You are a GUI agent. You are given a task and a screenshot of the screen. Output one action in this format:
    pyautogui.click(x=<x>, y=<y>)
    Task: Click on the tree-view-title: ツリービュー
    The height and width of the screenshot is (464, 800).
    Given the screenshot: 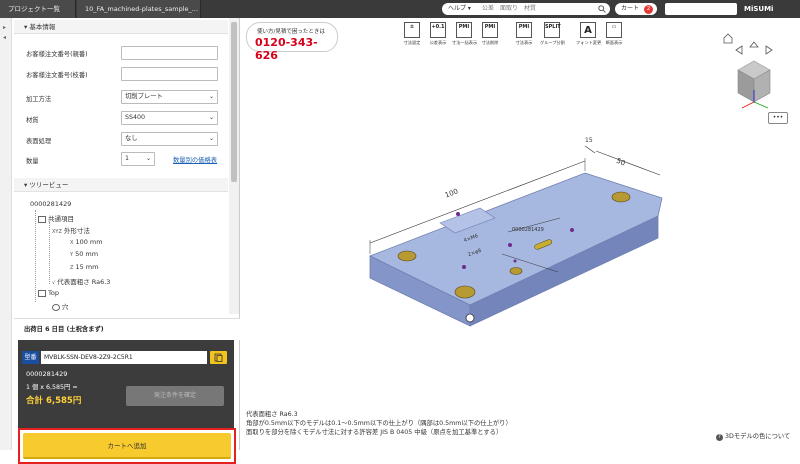 What is the action you would take?
    pyautogui.click(x=49, y=185)
    